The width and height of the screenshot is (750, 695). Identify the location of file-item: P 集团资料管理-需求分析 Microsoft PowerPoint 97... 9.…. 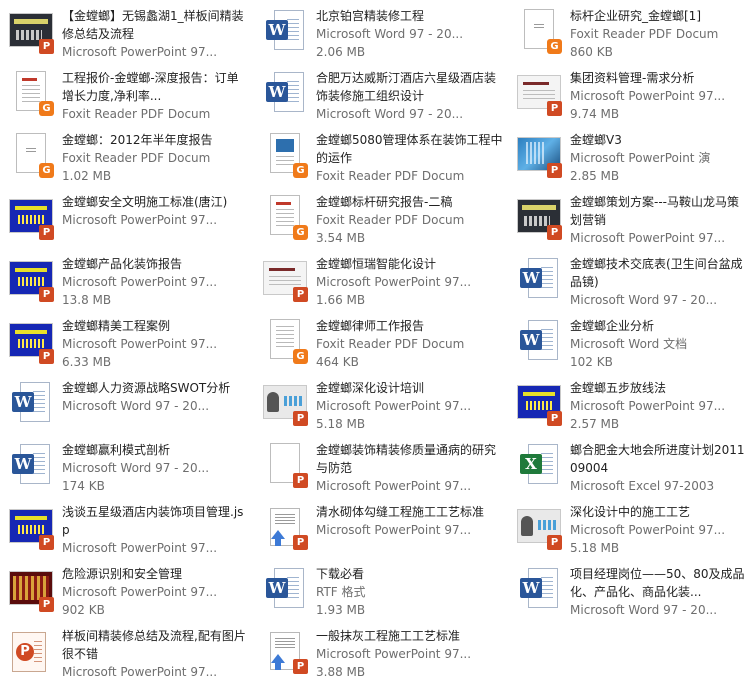
(629, 97).